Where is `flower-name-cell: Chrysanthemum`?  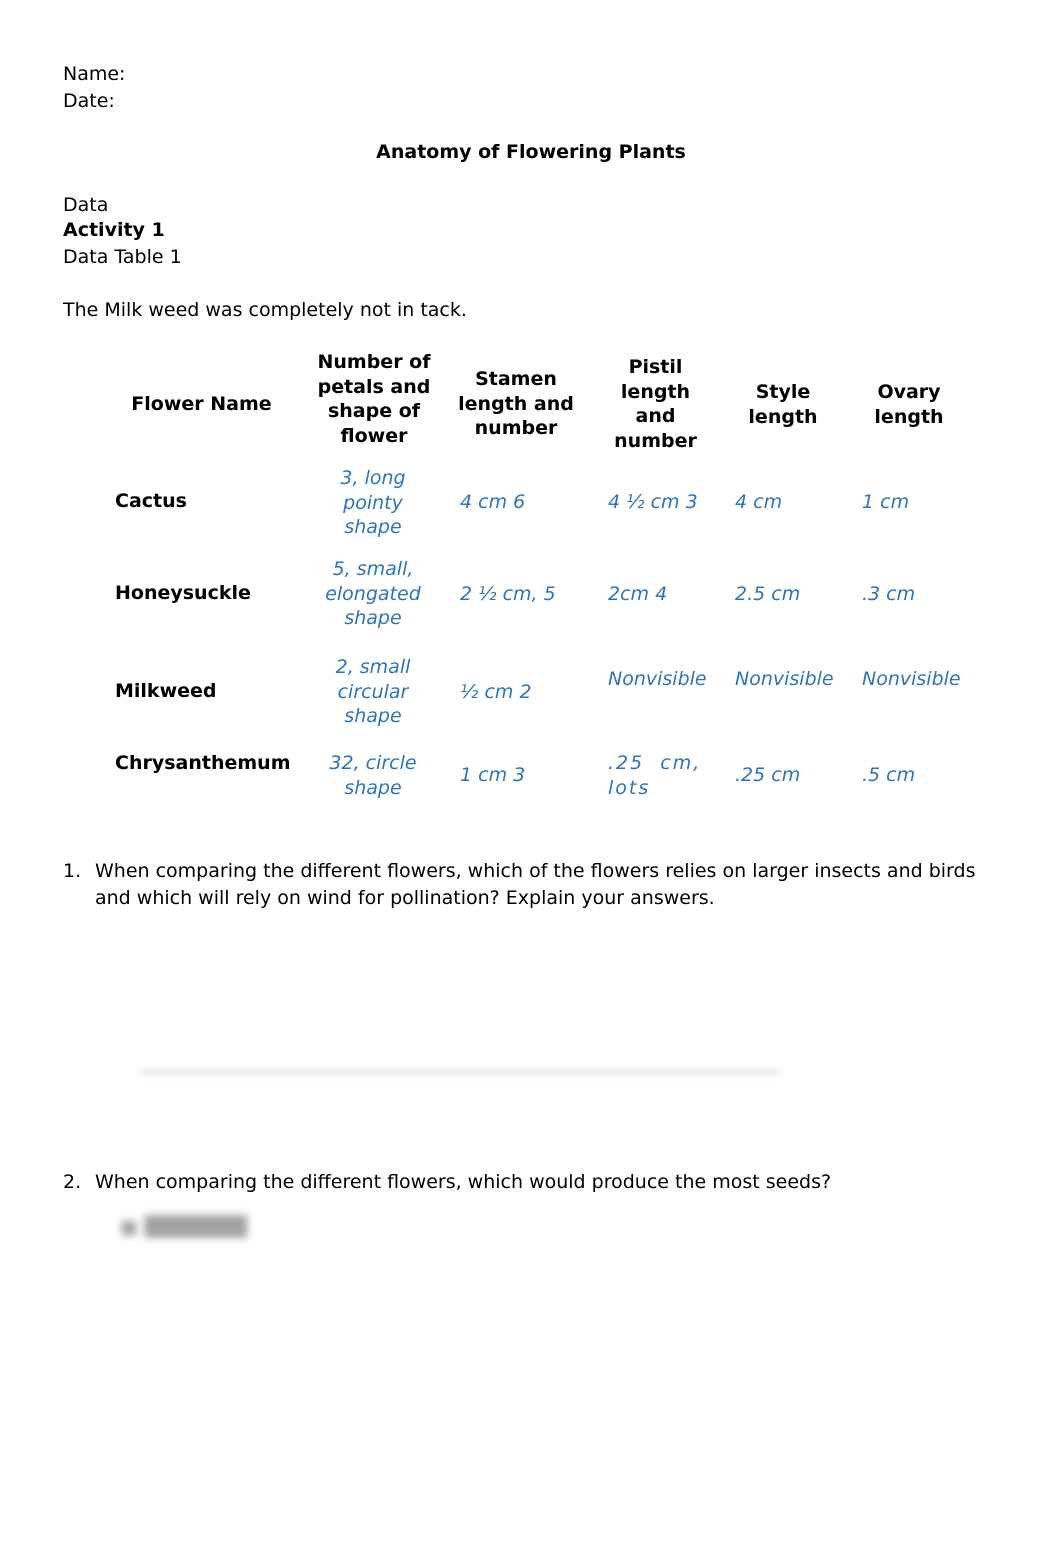 flower-name-cell: Chrysanthemum is located at coordinates (203, 763).